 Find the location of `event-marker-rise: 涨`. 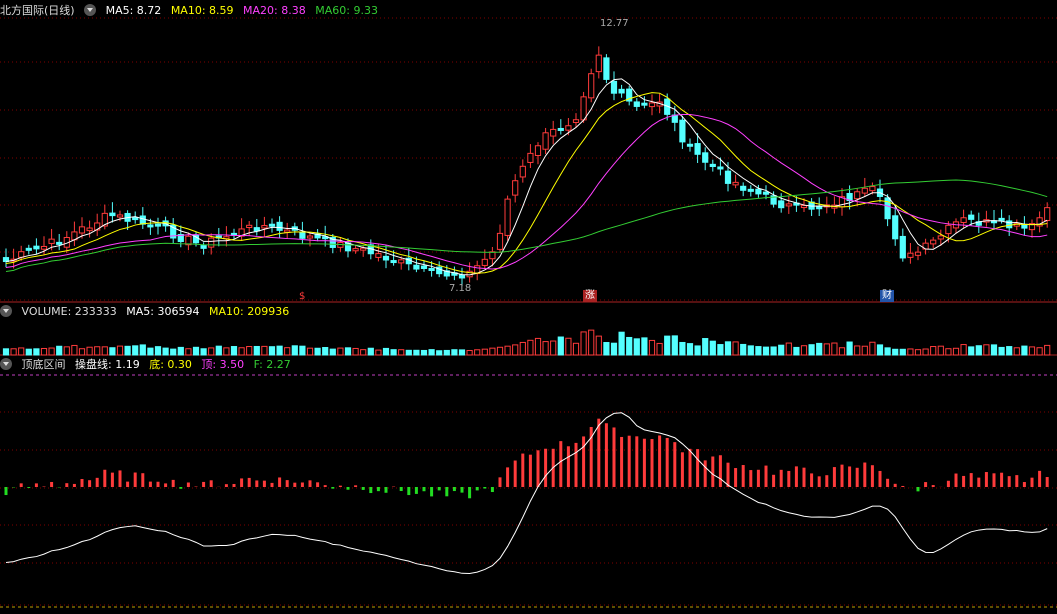

event-marker-rise: 涨 is located at coordinates (590, 296).